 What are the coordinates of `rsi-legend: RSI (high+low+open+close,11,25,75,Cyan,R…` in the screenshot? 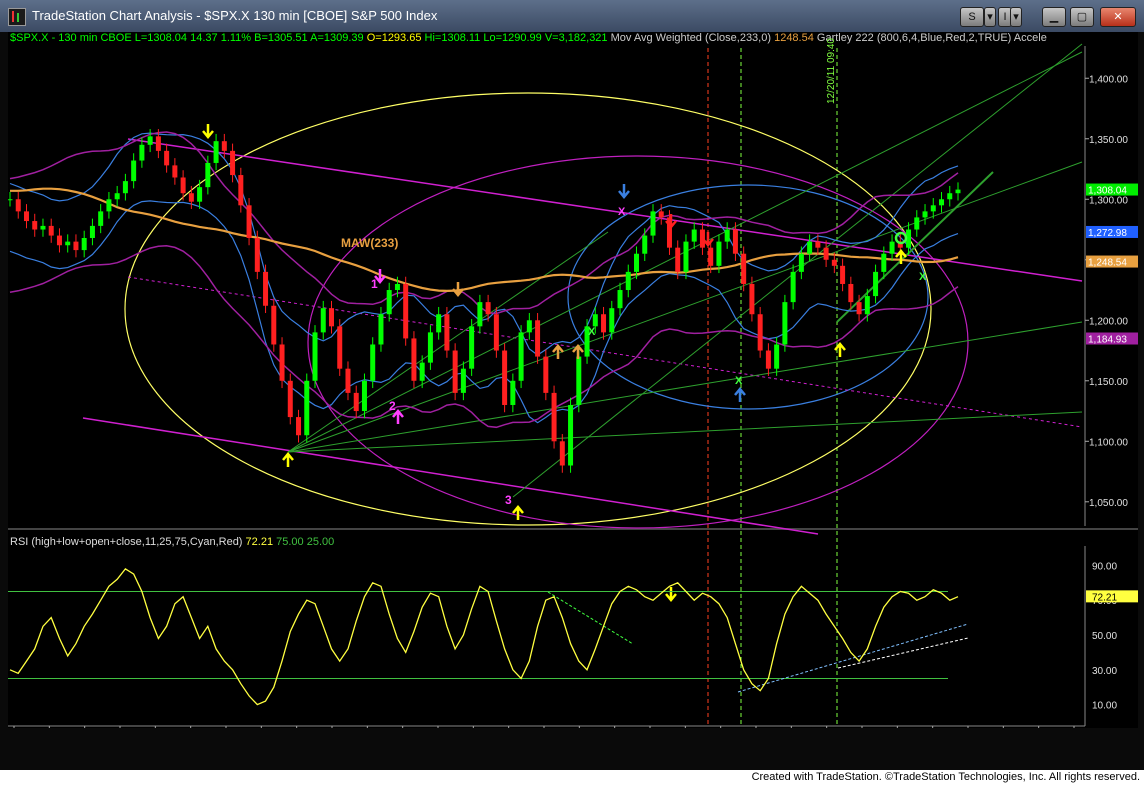 It's located at (172, 542).